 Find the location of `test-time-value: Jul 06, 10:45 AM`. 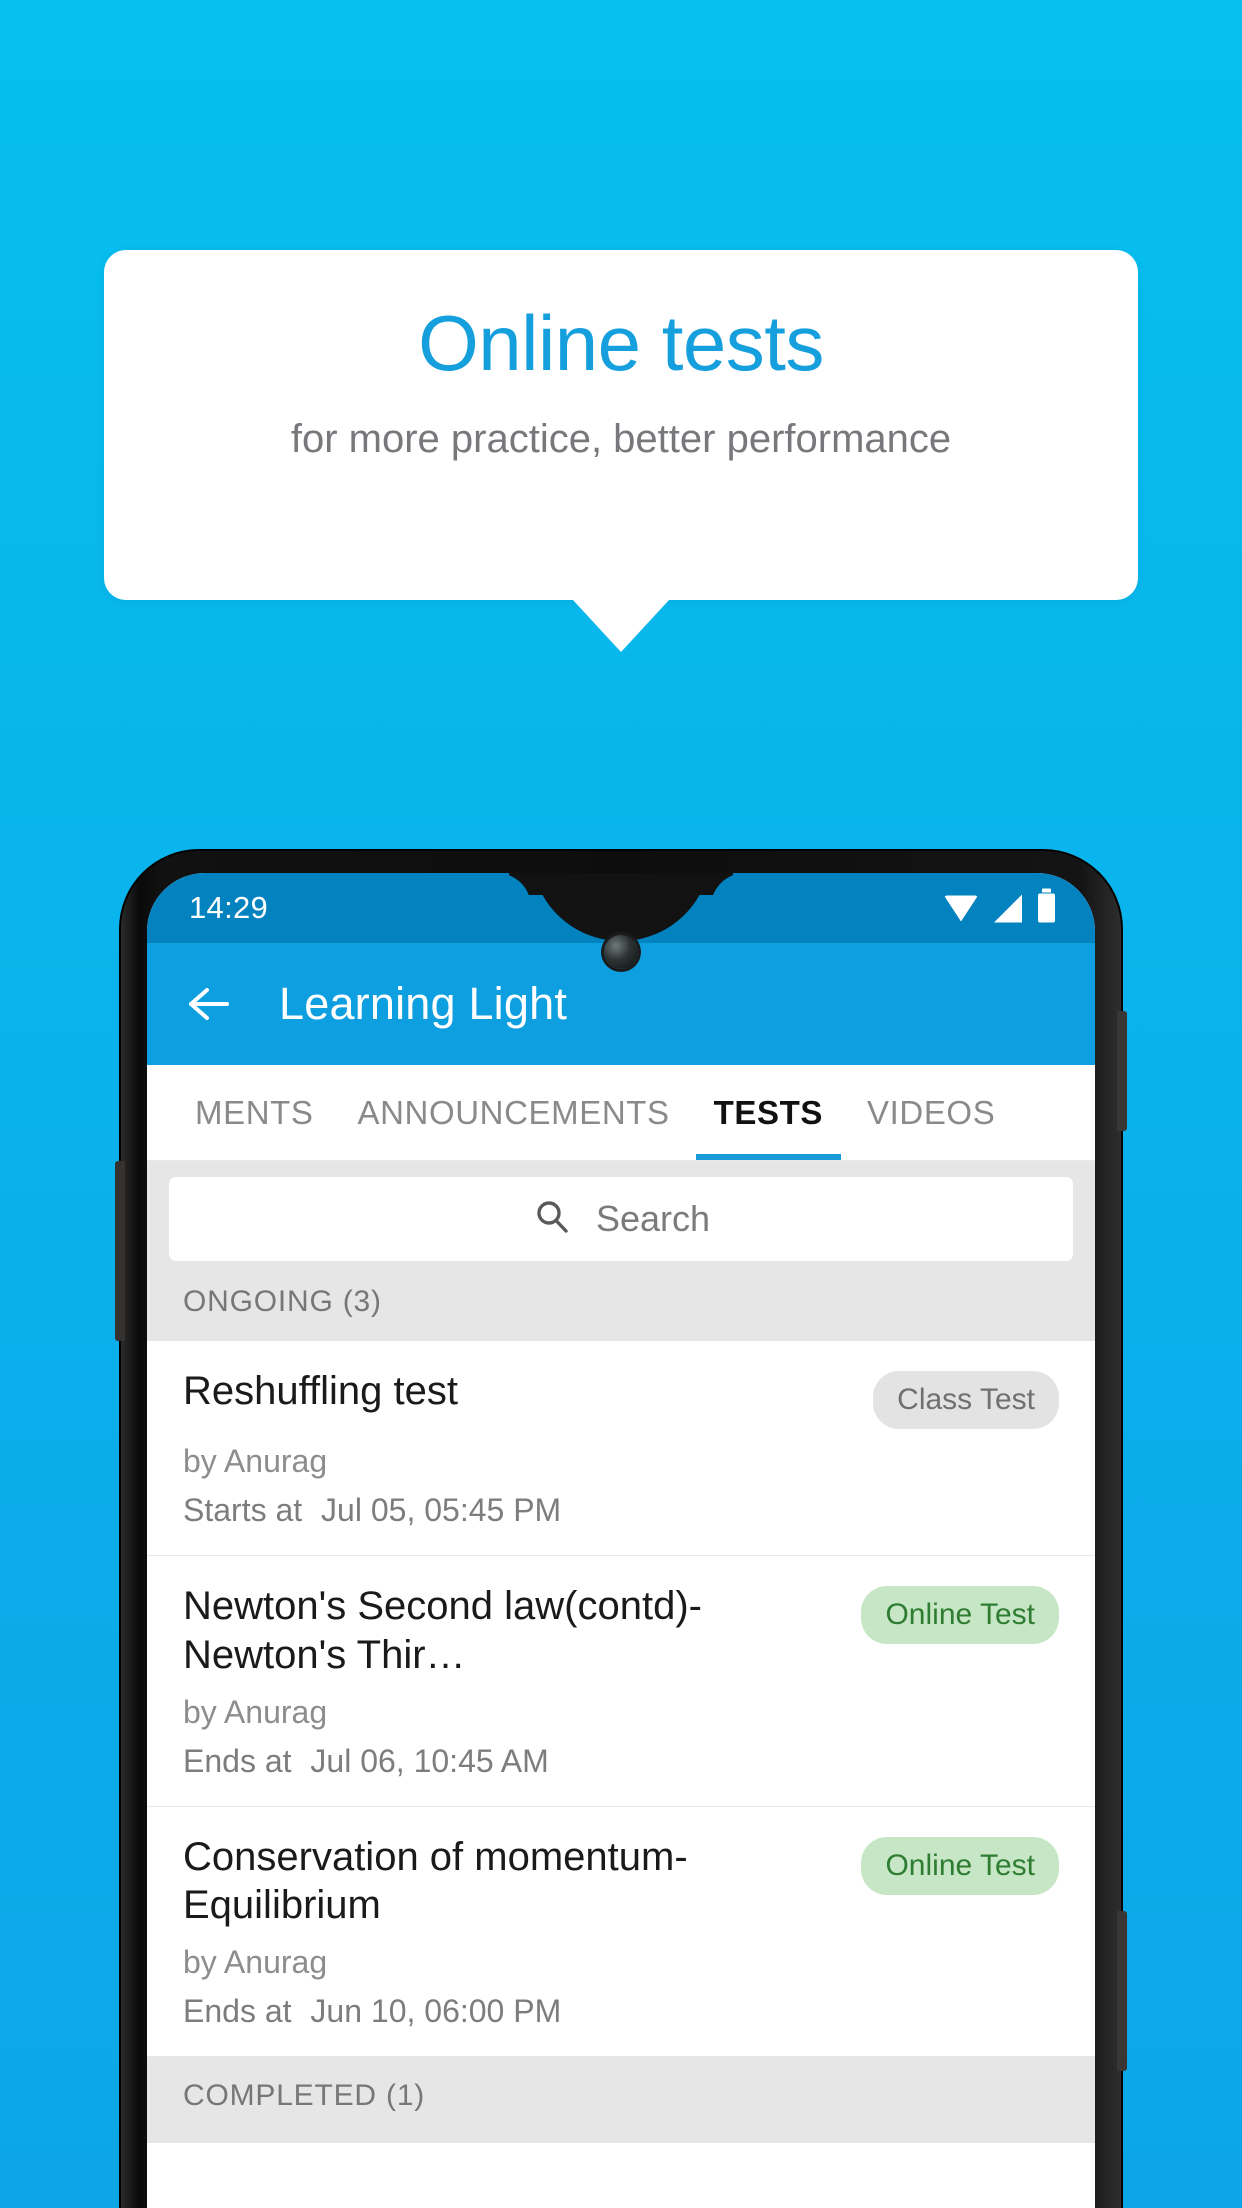

test-time-value: Jul 06, 10:45 AM is located at coordinates (429, 1760).